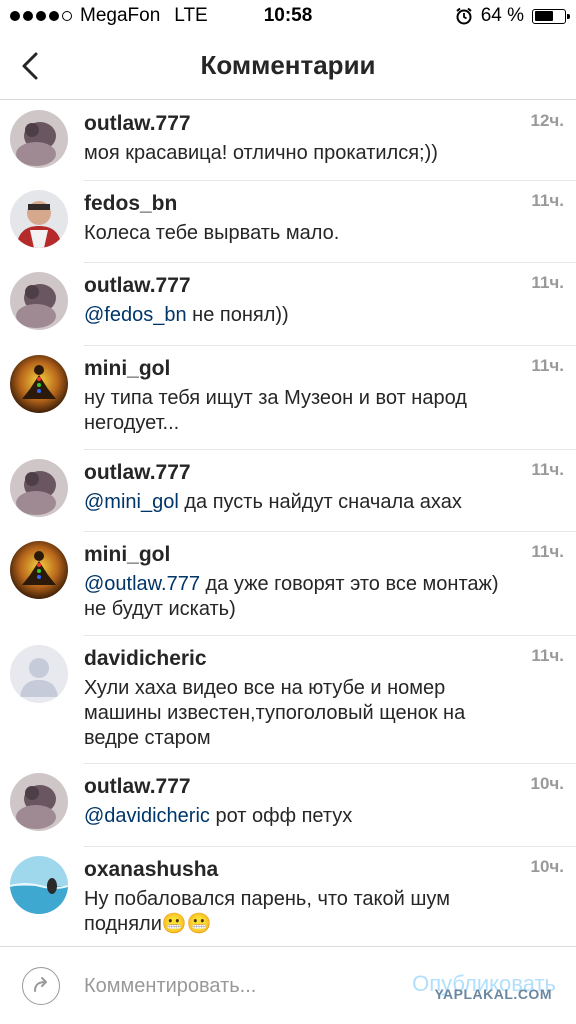 The height and width of the screenshot is (1024, 576). I want to click on battery-icon, so click(551, 16).